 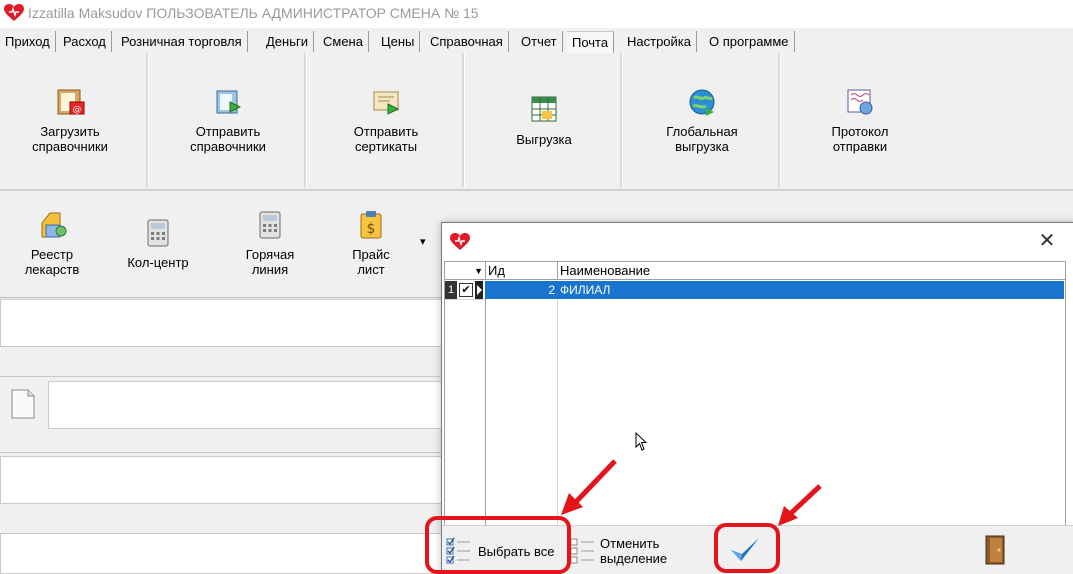 I want to click on tab-settings: Настройка, so click(x=659, y=41).